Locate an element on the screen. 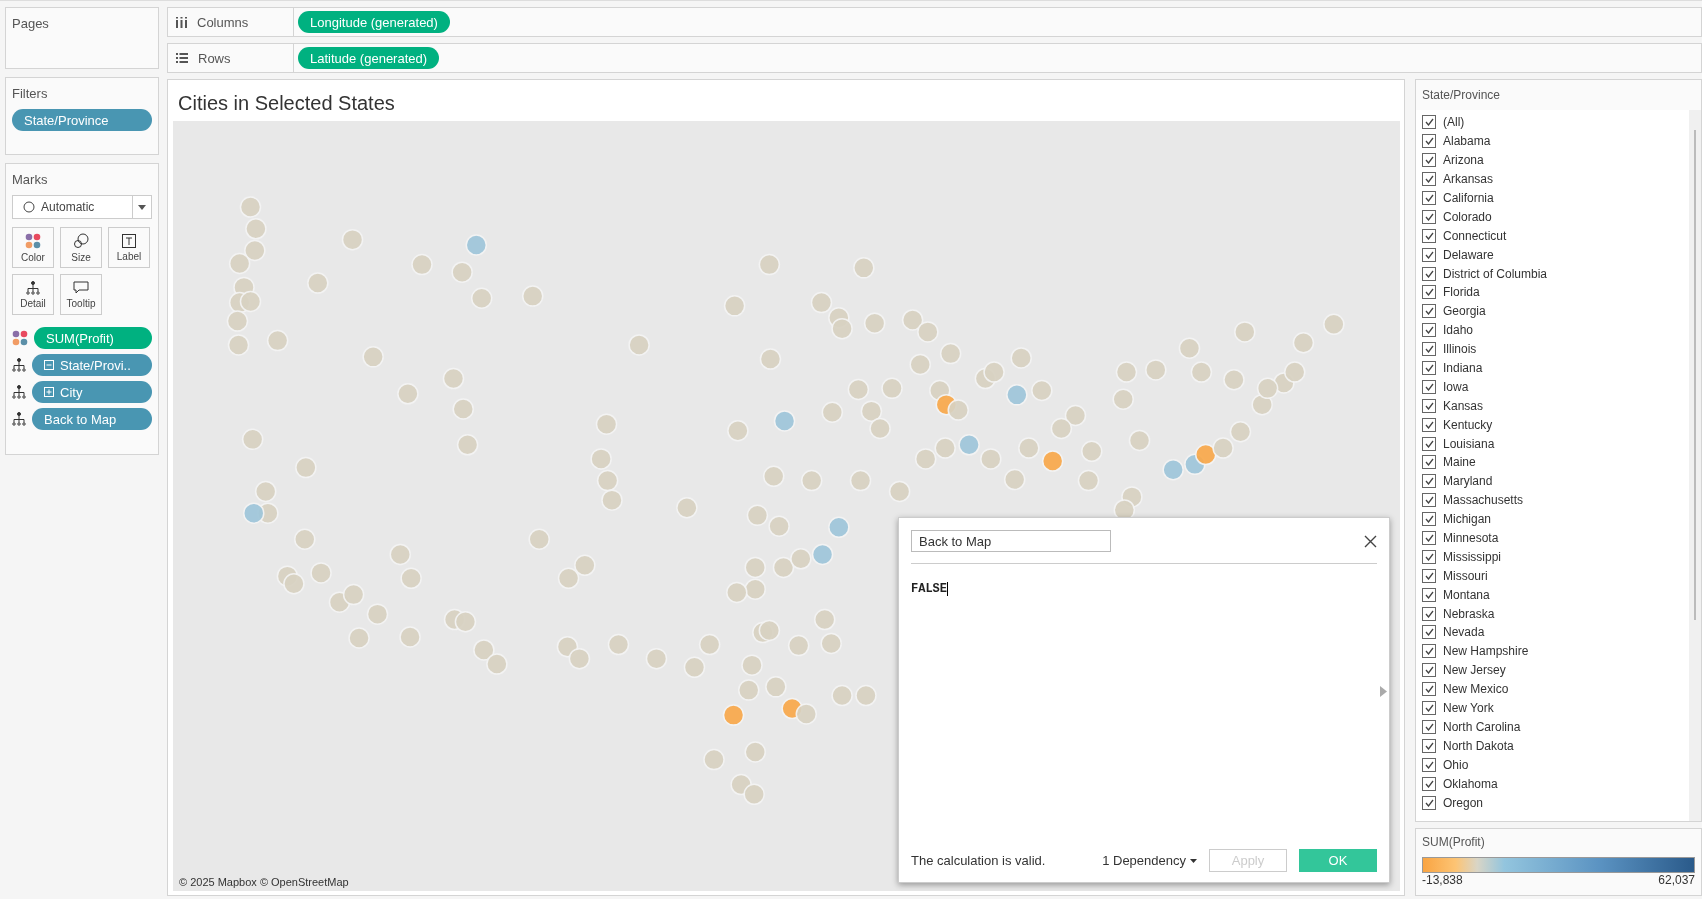 The height and width of the screenshot is (899, 1702). filter-item: Maine is located at coordinates (1552, 462).